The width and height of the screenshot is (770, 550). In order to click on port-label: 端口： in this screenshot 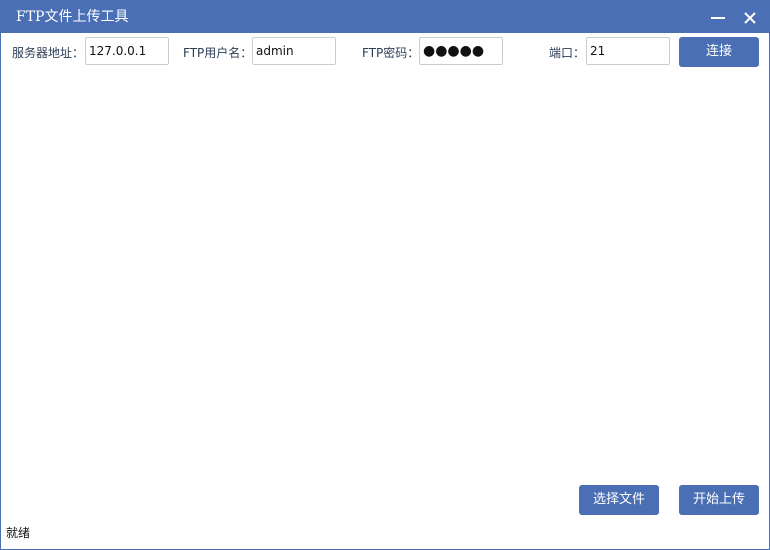, I will do `click(567, 53)`.